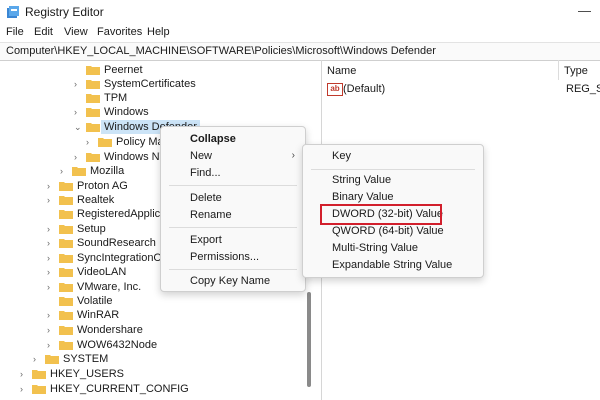 Image resolution: width=600 pixels, height=400 pixels. I want to click on tree-item-label: HKEY_CURRENT_CONFIG, so click(119, 389).